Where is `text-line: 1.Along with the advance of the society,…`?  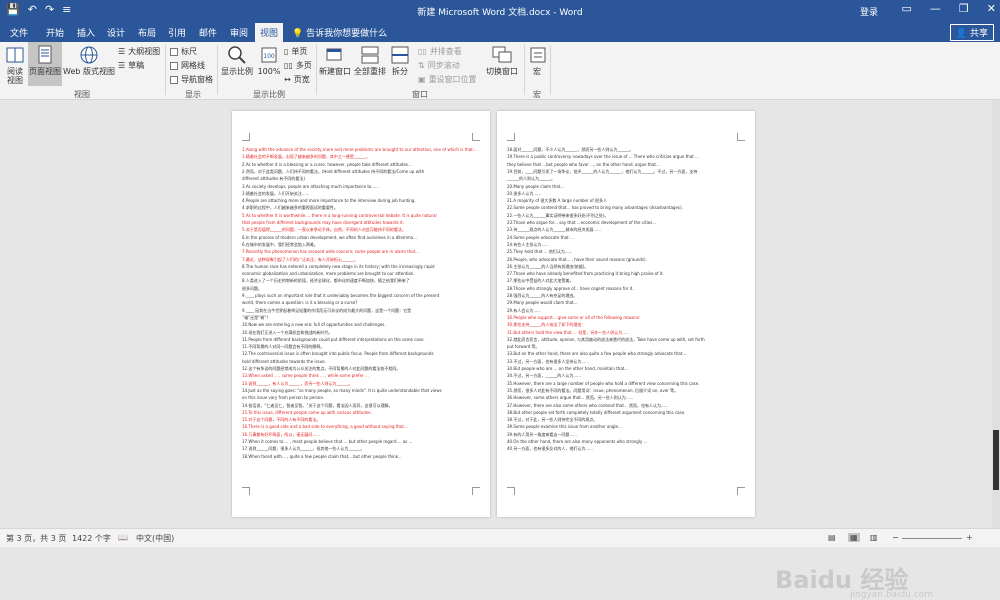 text-line: 1.Along with the advance of the society,… is located at coordinates (359, 149).